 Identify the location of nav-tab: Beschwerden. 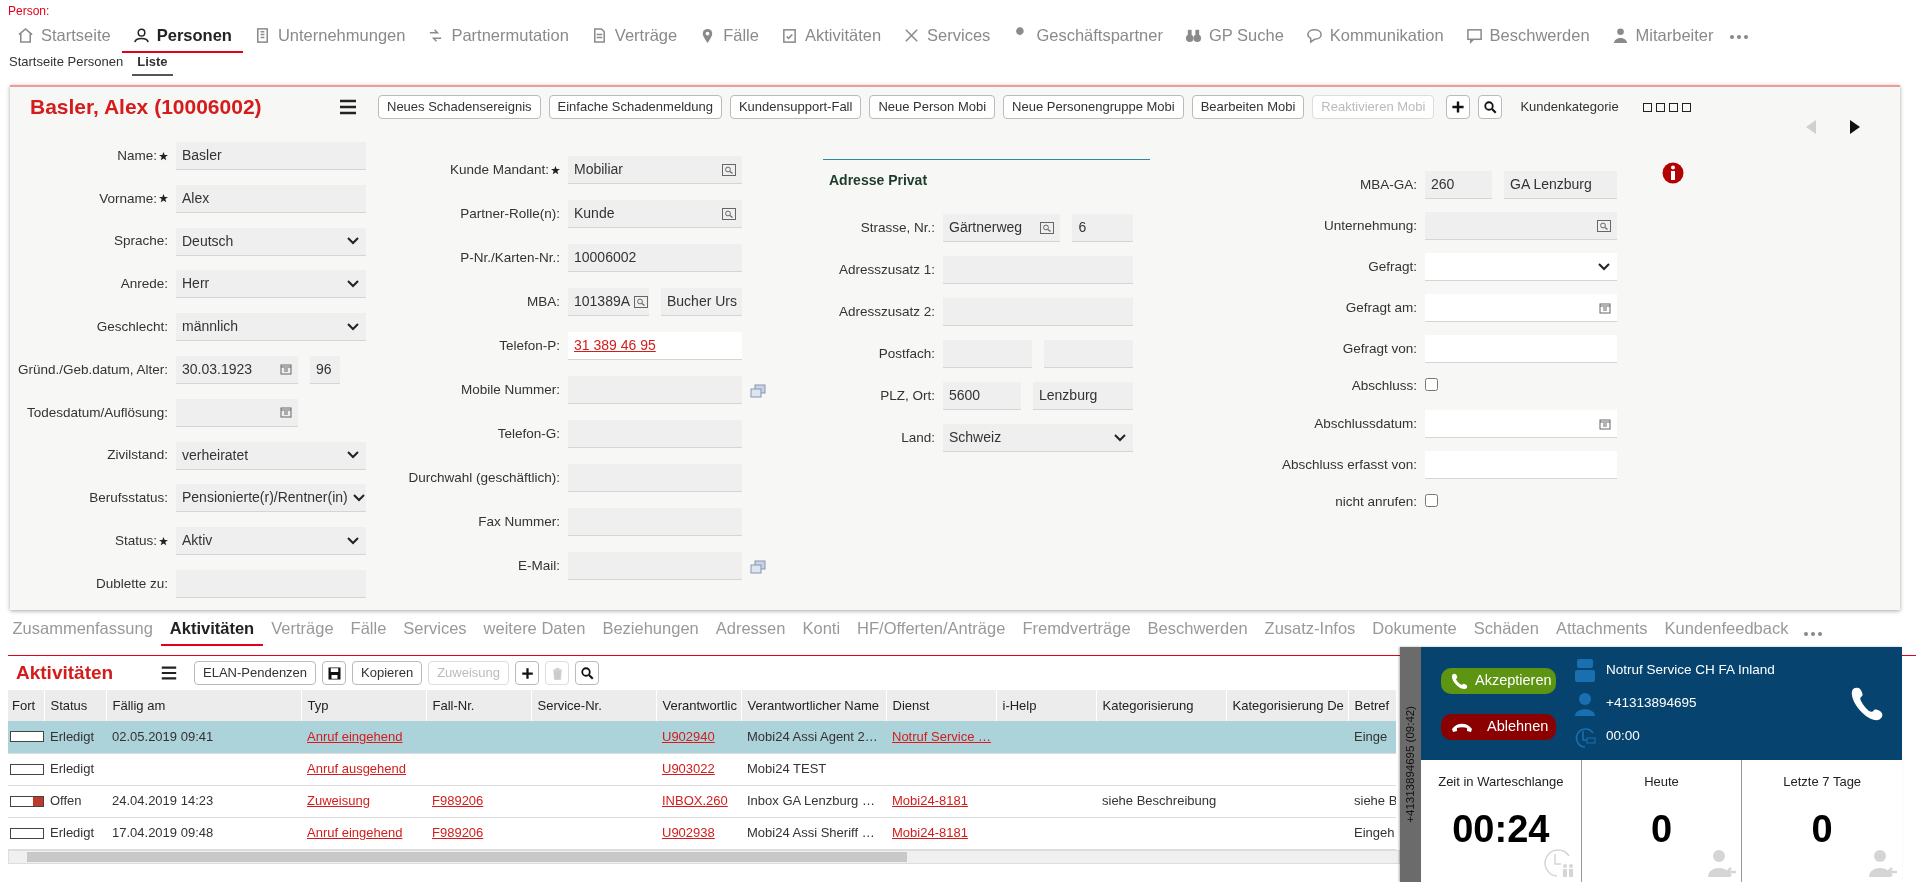
(1527, 36).